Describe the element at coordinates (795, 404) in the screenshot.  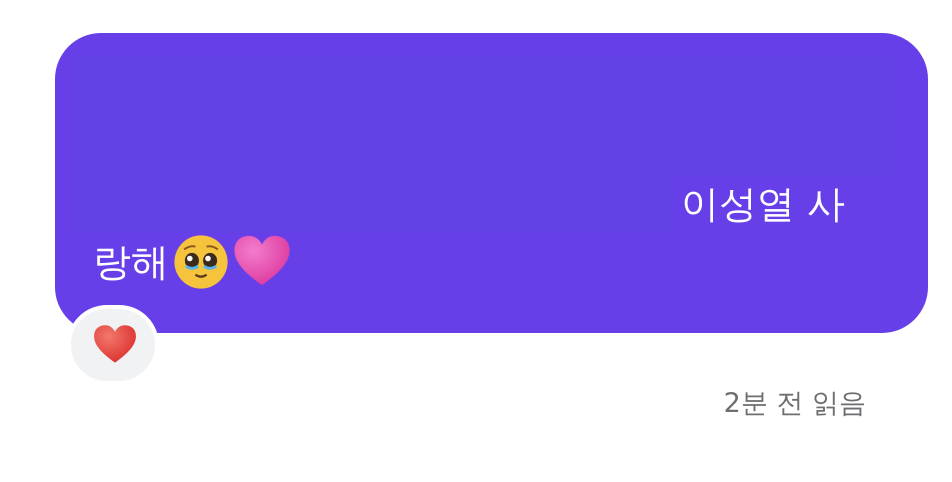
I see `read-receipt: 2분 전 읽음` at that location.